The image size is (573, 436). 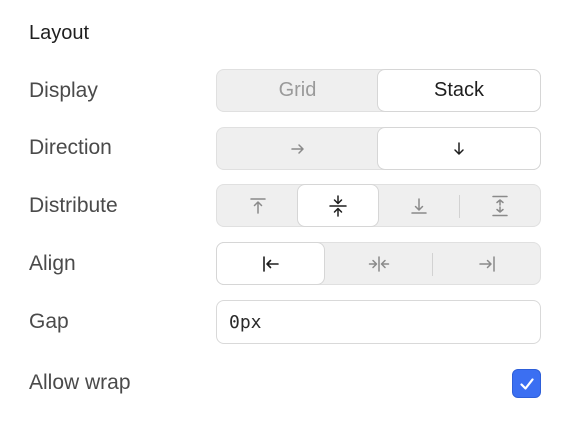 I want to click on display-segmented-control: Grid Stack, so click(x=378, y=90).